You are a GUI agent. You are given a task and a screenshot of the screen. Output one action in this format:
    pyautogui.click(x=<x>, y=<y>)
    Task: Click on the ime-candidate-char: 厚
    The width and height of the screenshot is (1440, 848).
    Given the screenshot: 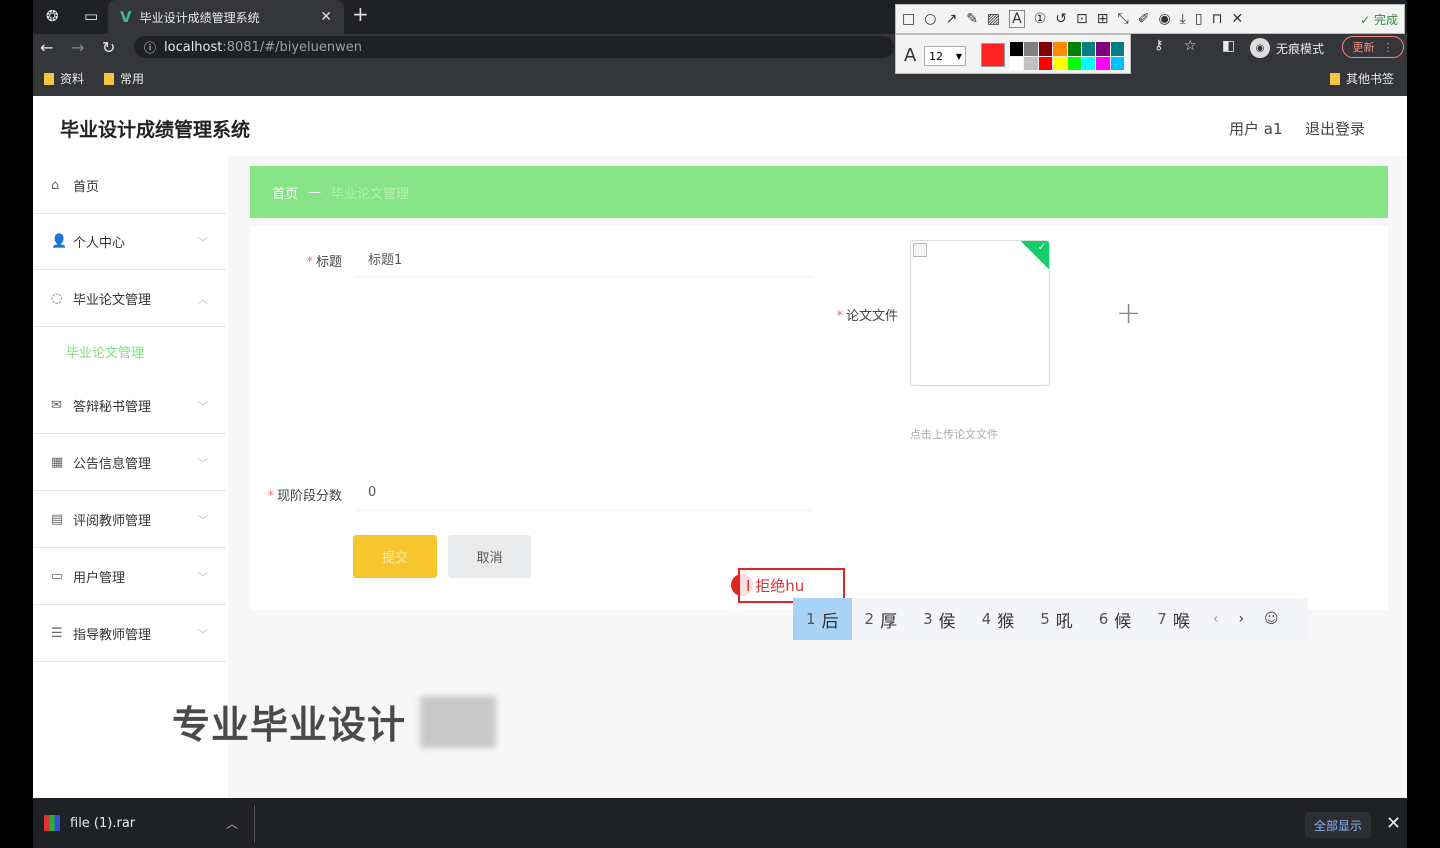 What is the action you would take?
    pyautogui.click(x=889, y=621)
    